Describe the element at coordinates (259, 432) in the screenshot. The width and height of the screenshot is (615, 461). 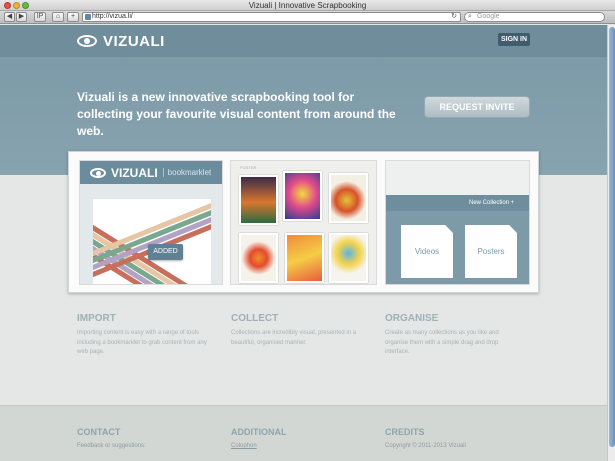
I see `footer-heading: ADDITIONAL` at that location.